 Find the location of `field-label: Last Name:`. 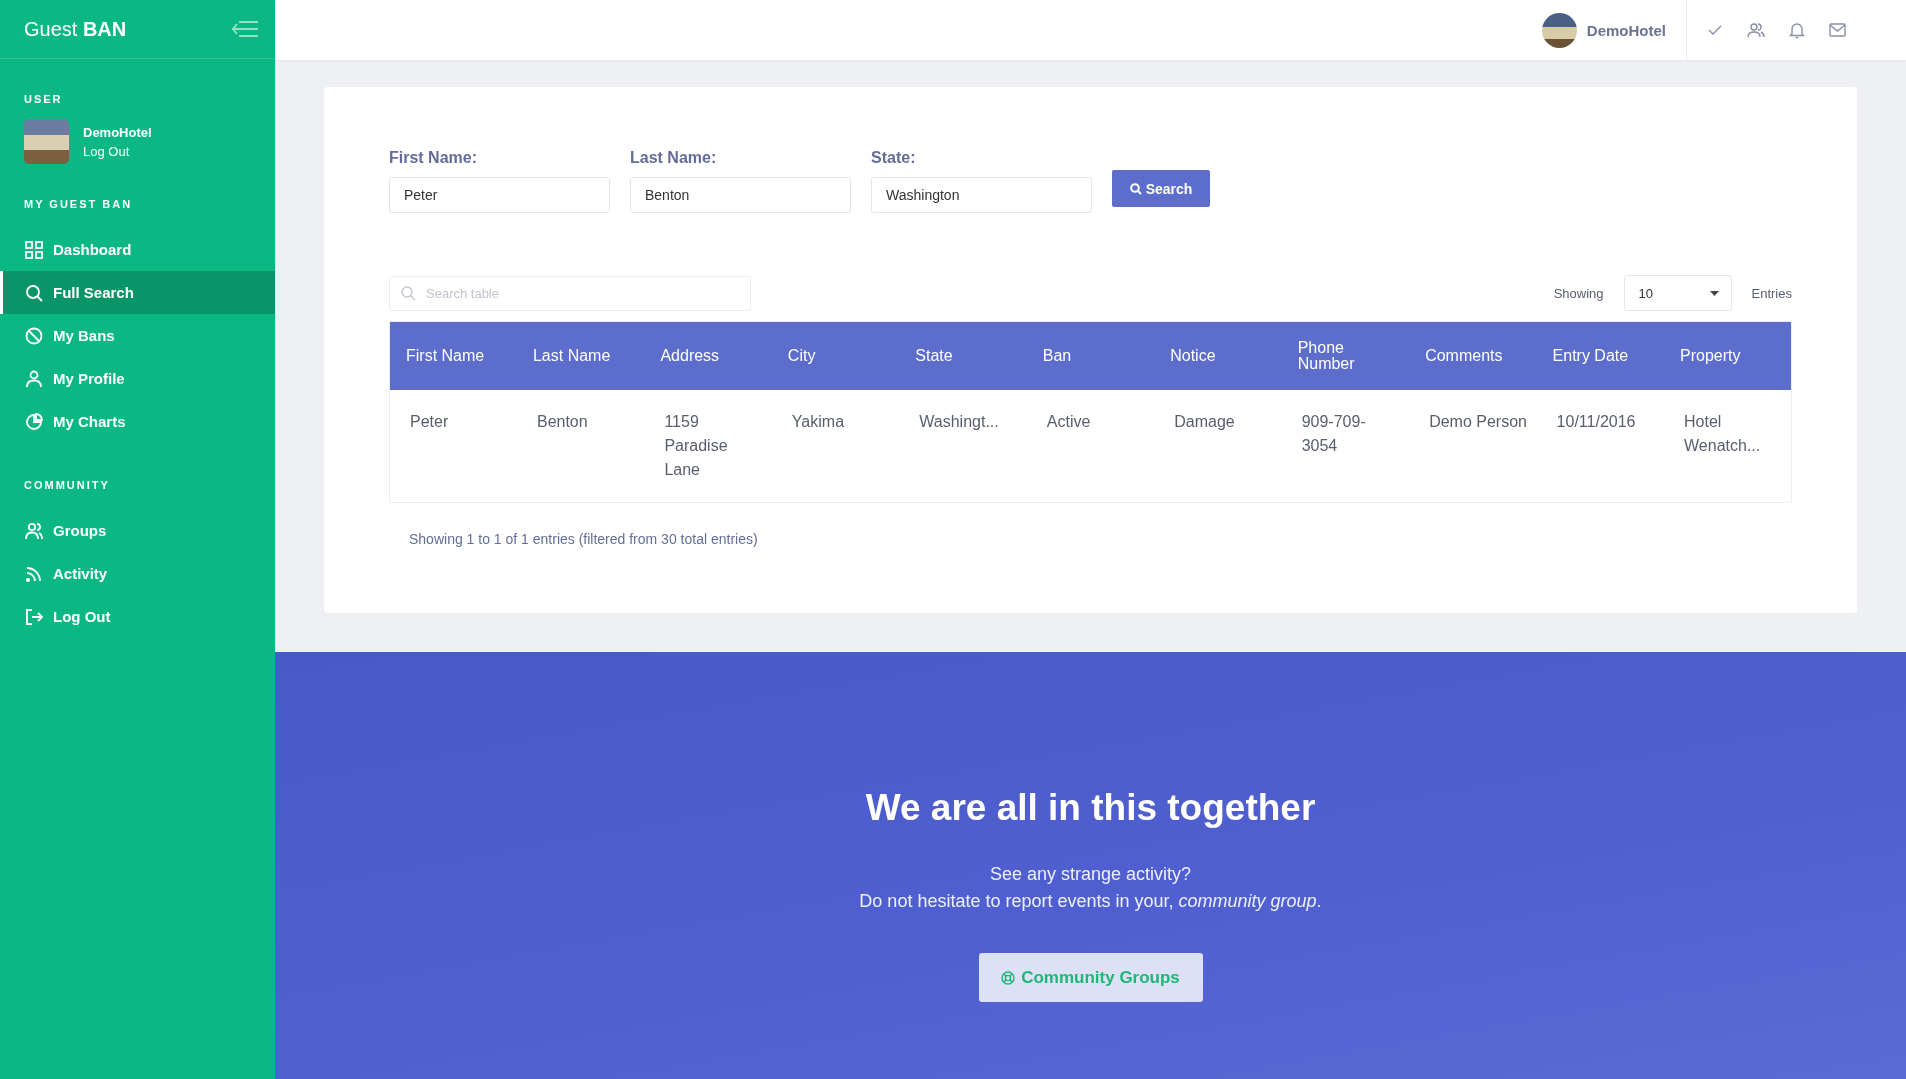

field-label: Last Name: is located at coordinates (674, 158).